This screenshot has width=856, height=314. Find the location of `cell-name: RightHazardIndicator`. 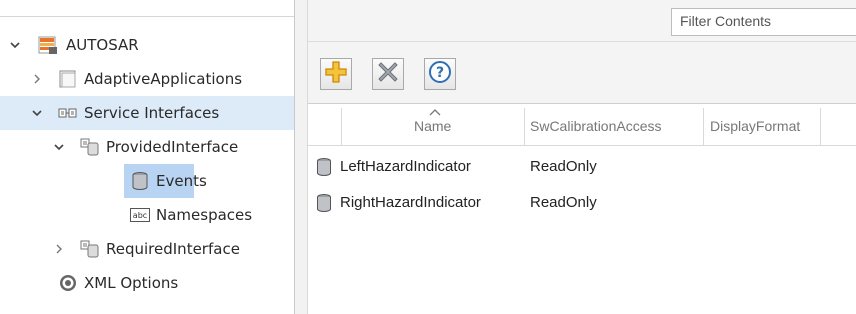

cell-name: RightHazardIndicator is located at coordinates (410, 202).